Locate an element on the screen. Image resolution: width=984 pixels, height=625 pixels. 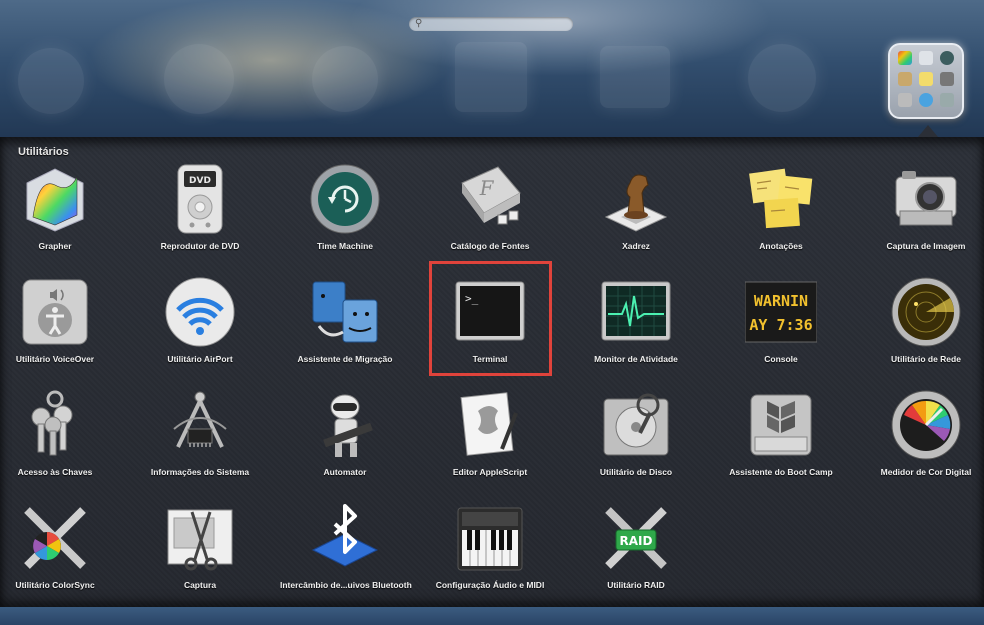
app-colorsync-utility: Utilitário ColorSync is located at coordinates (60, 554).